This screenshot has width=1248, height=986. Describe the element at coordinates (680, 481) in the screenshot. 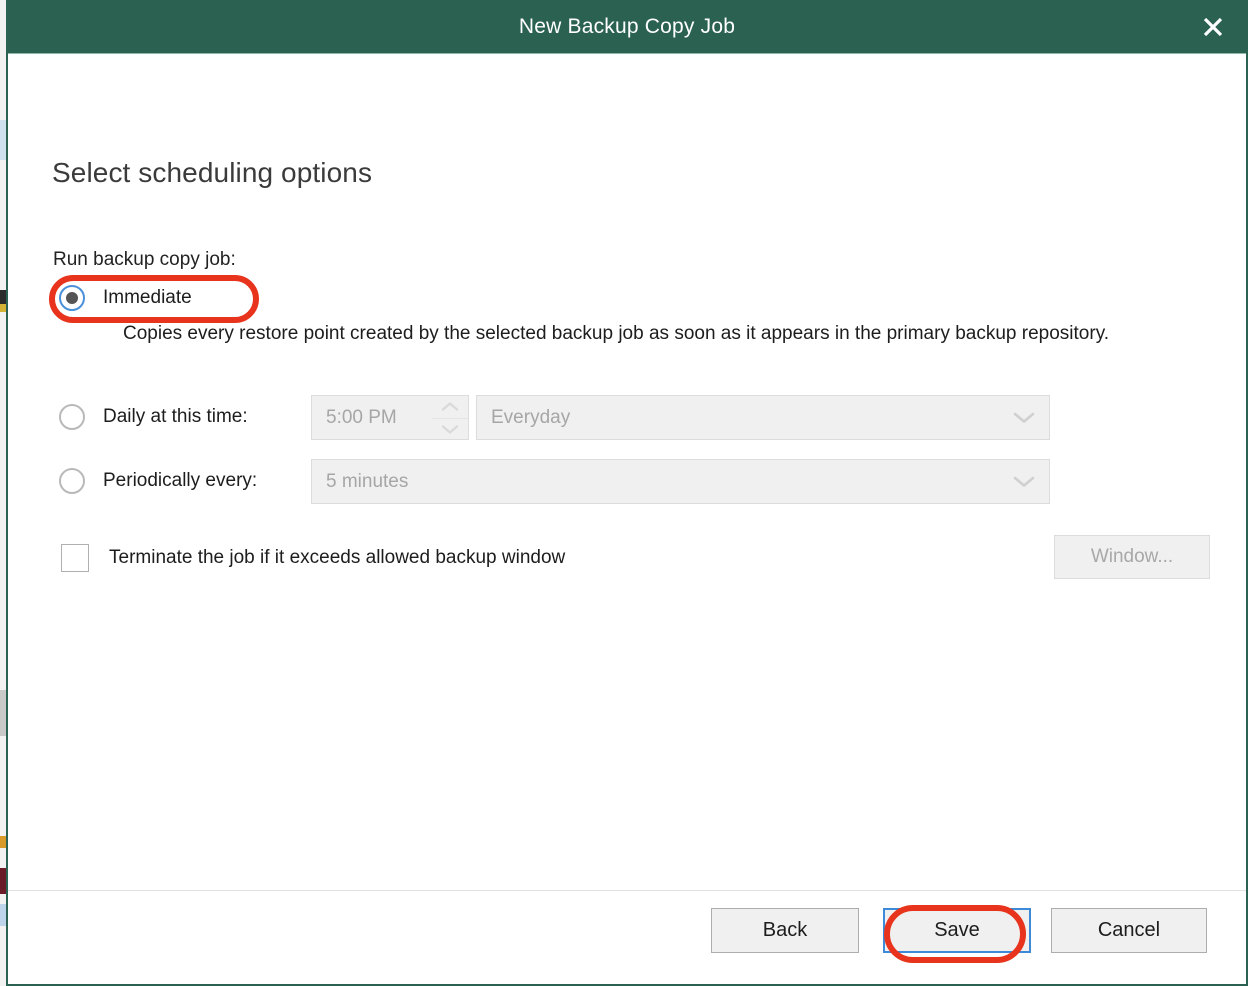

I see `periodic-interval-dropdown: 5 minutes` at that location.